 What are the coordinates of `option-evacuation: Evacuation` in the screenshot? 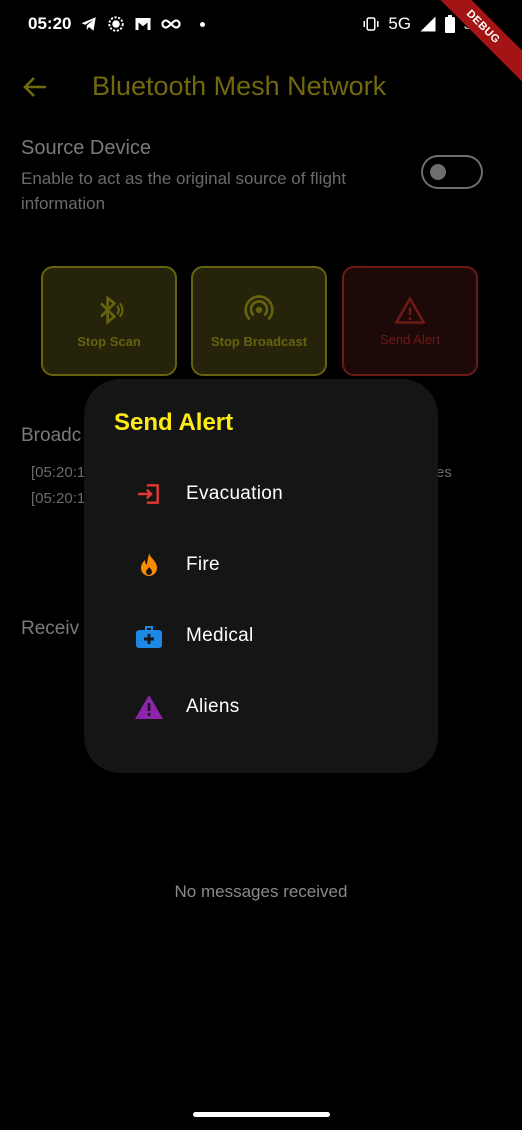 It's located at (261, 494).